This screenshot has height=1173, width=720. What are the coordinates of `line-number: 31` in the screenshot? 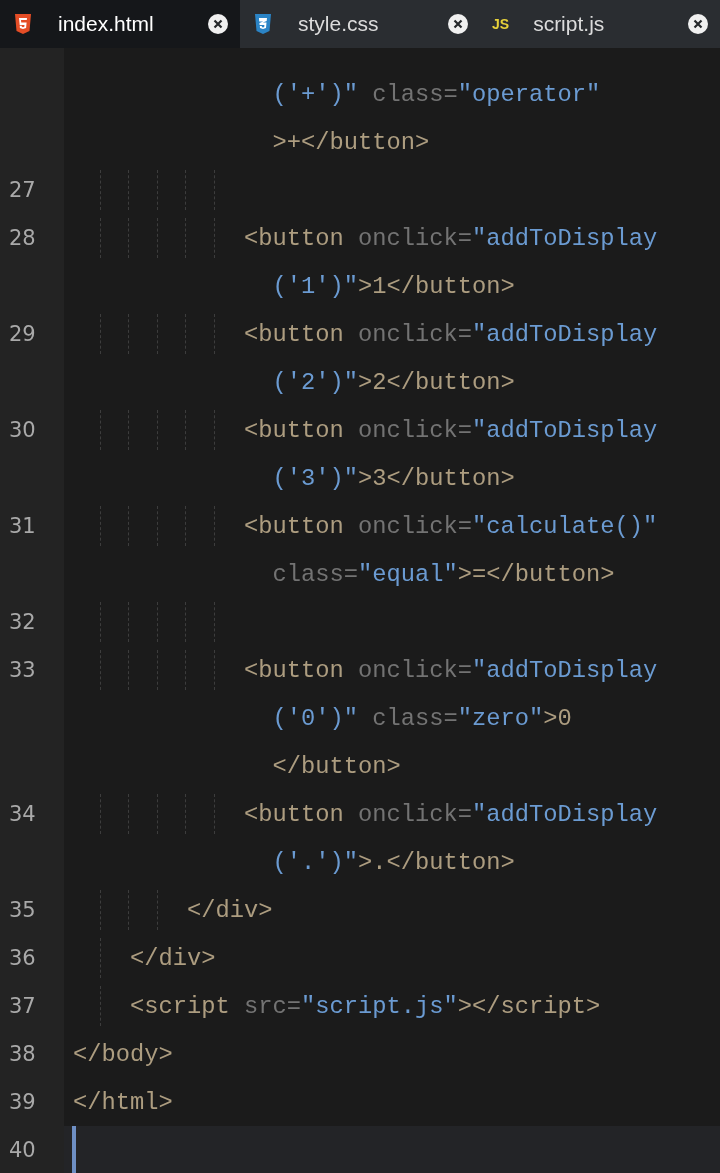 It's located at (22, 526).